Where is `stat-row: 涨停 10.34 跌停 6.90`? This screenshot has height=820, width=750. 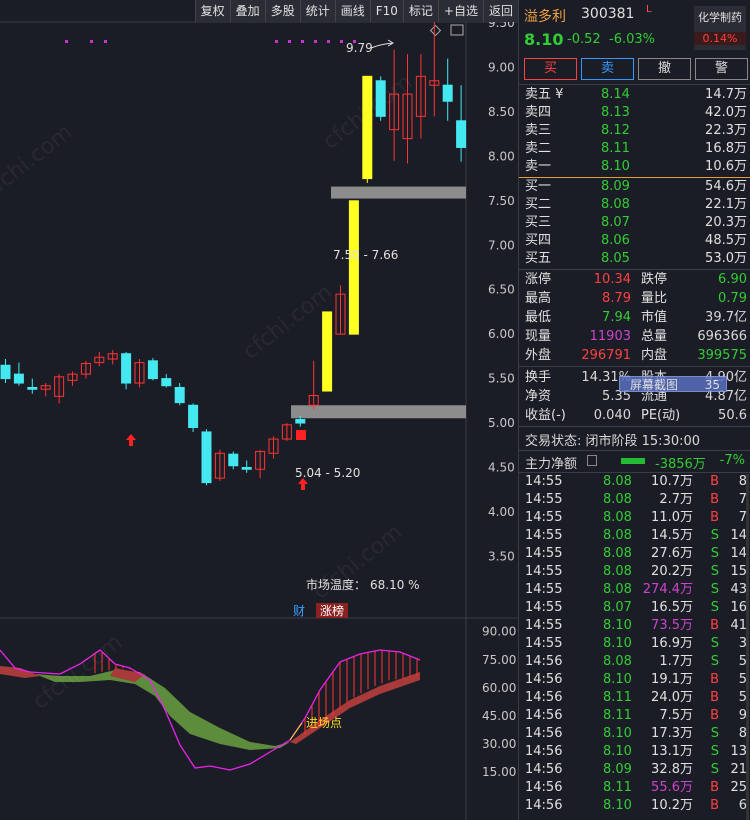
stat-row: 涨停 10.34 跌停 6.90 is located at coordinates (634, 279).